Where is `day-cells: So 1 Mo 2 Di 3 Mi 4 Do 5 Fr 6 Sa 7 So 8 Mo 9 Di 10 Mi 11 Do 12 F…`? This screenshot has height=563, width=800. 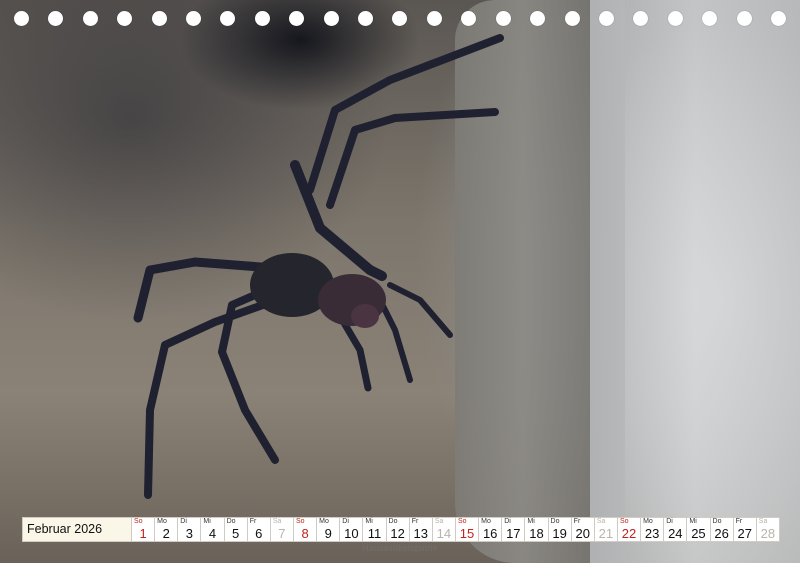
day-cells: So 1 Mo 2 Di 3 Mi 4 Do 5 Fr 6 Sa 7 So 8 Mo 9 Di 10 Mi 11 Do 12 F… is located at coordinates (455, 529).